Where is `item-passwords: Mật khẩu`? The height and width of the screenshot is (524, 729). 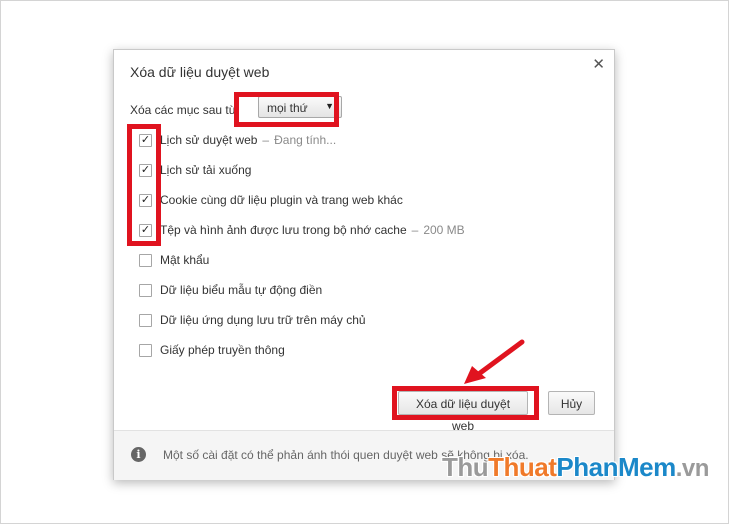
item-passwords: Mật khẩu is located at coordinates (349, 261).